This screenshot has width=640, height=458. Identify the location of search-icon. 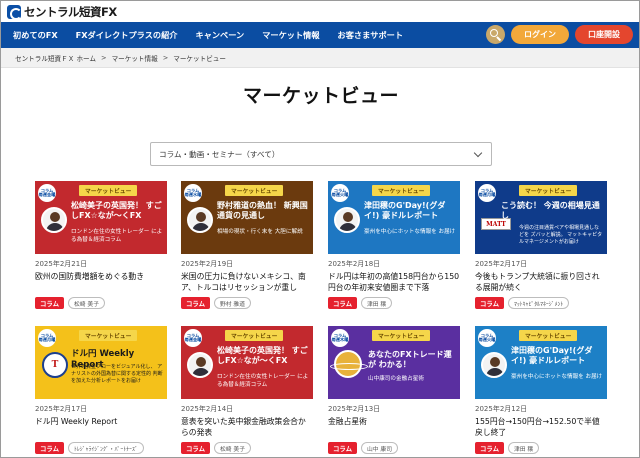
(495, 34).